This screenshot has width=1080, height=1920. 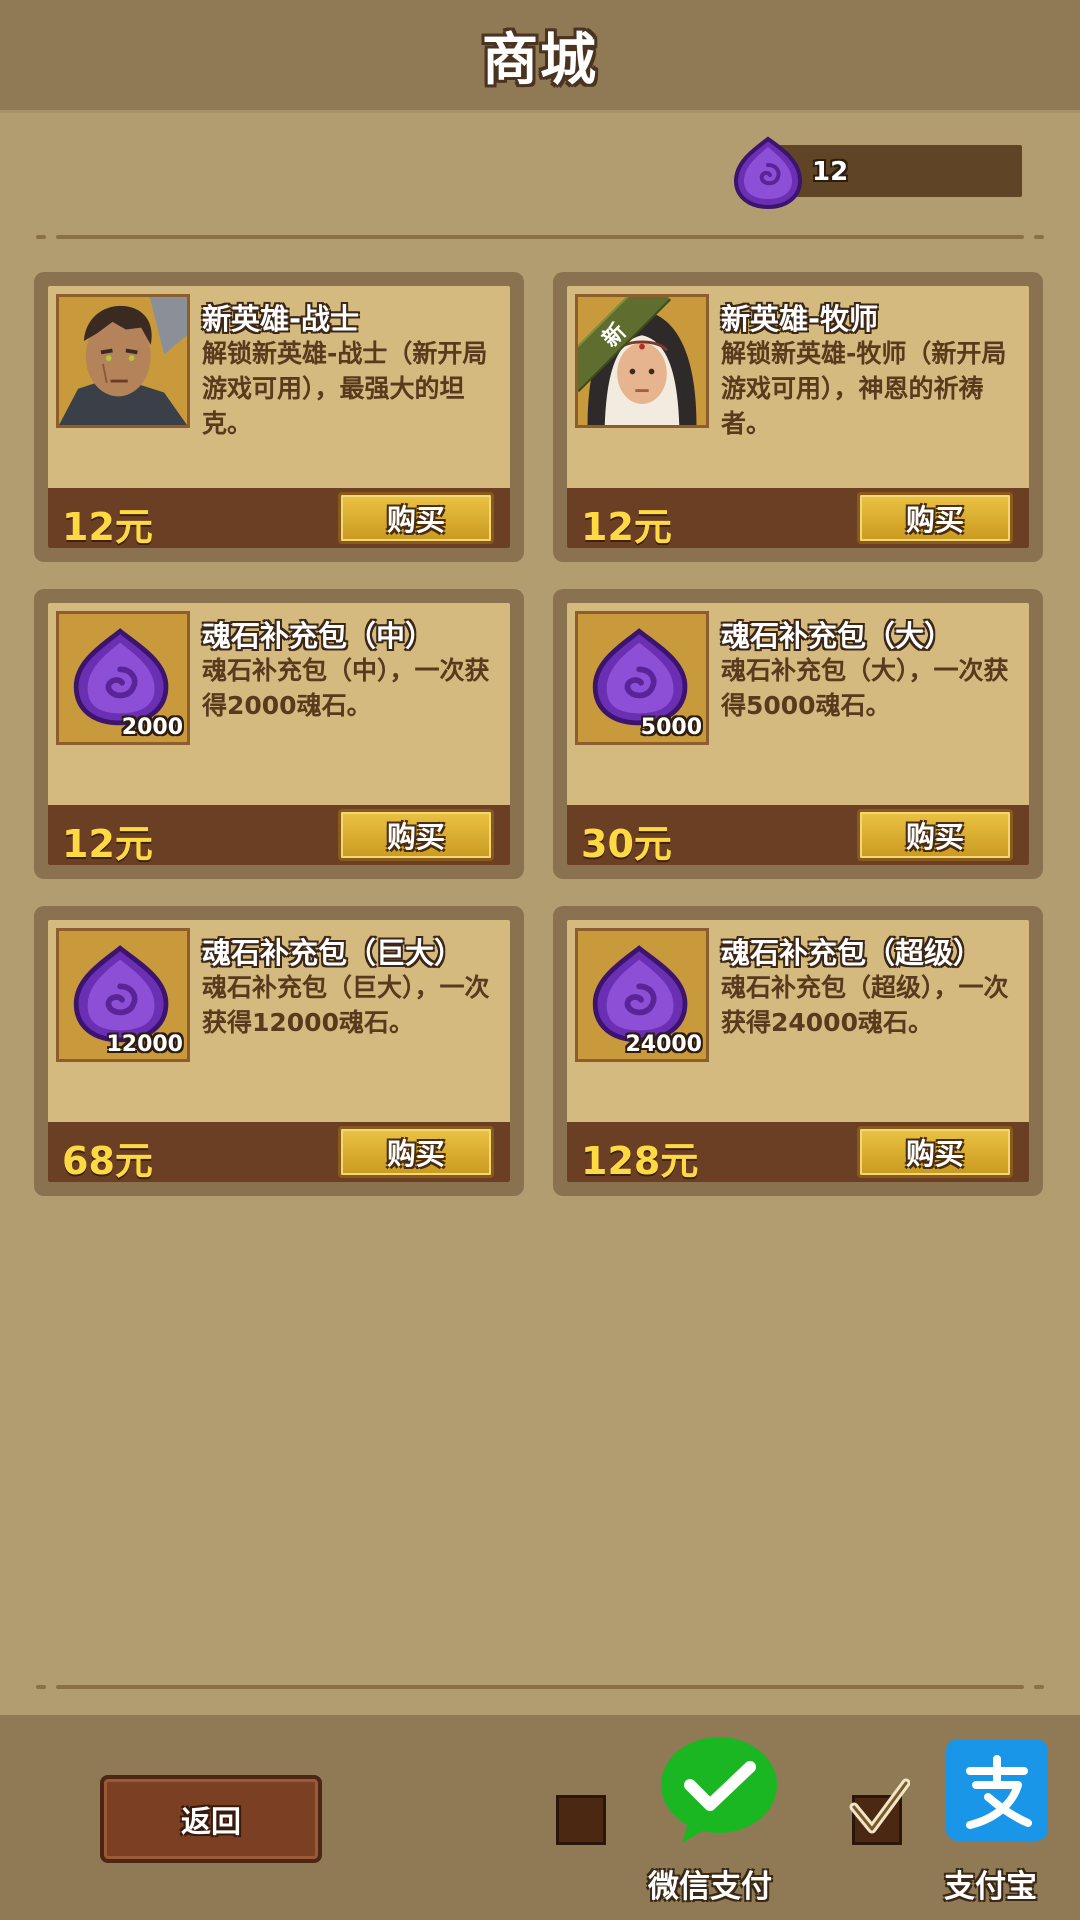 I want to click on soul-stone-thumb: 12000, so click(x=123, y=995).